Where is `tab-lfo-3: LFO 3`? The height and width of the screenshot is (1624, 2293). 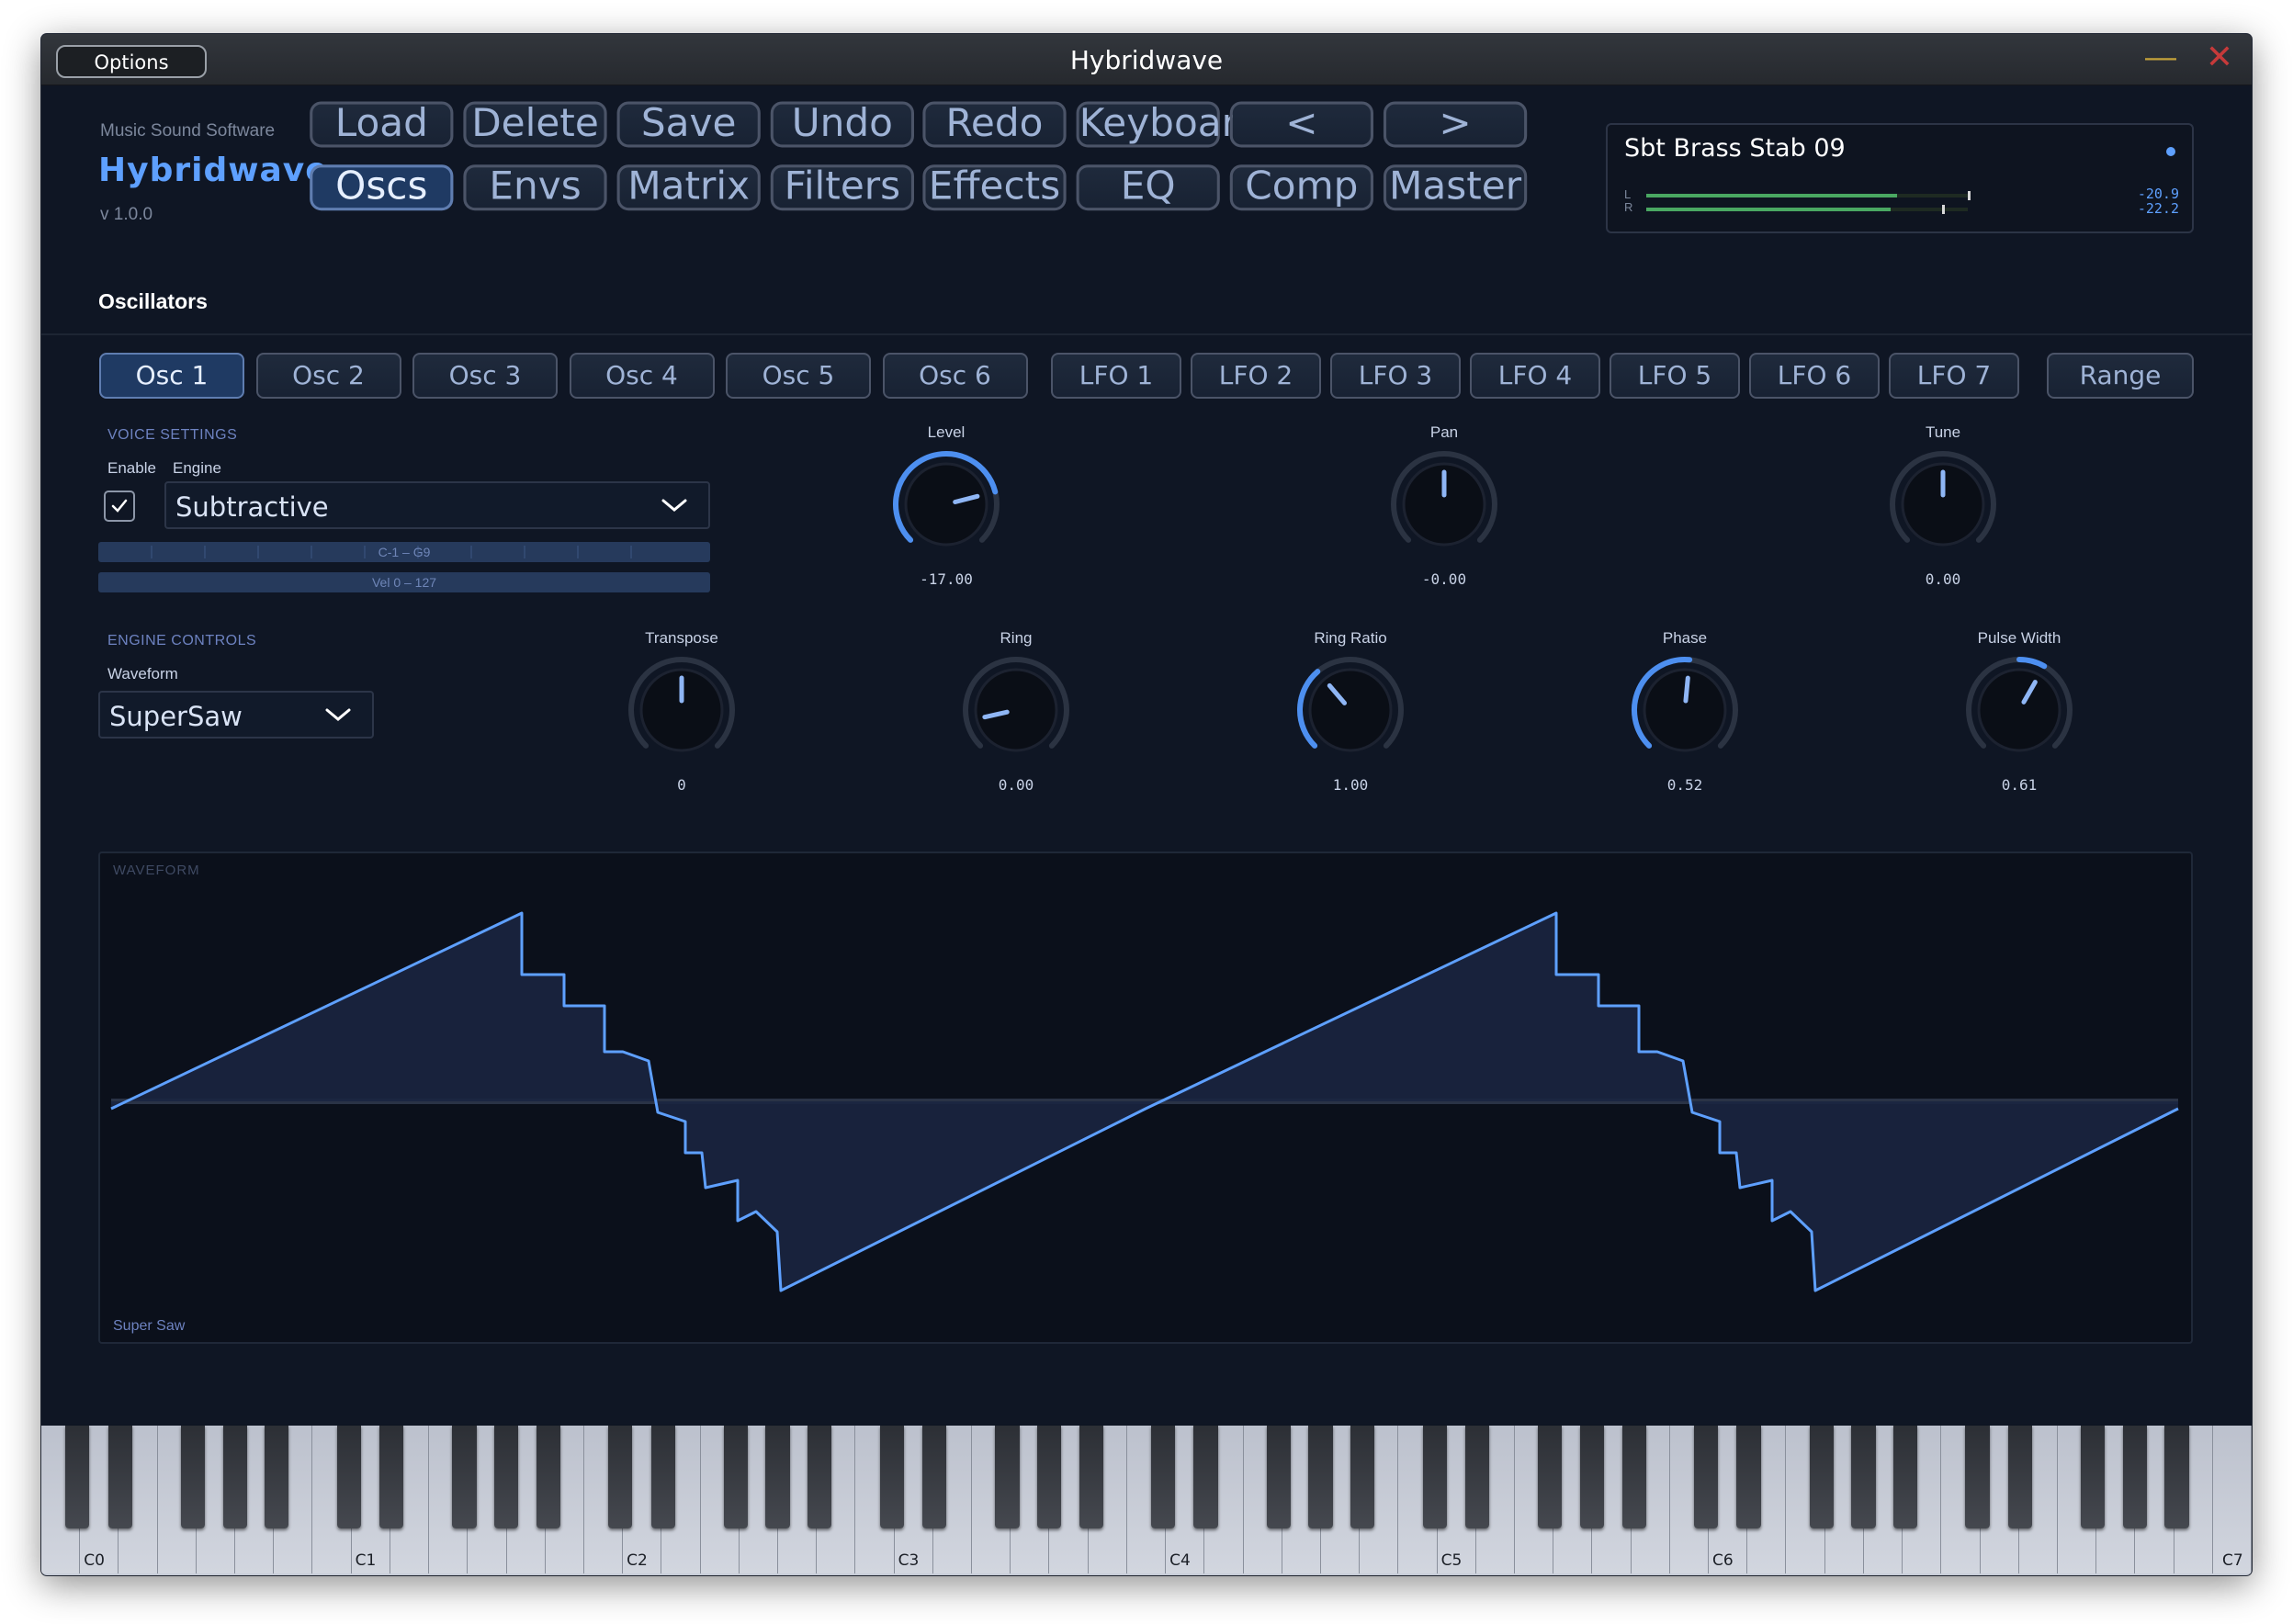
tab-lfo-3: LFO 3 is located at coordinates (1395, 376).